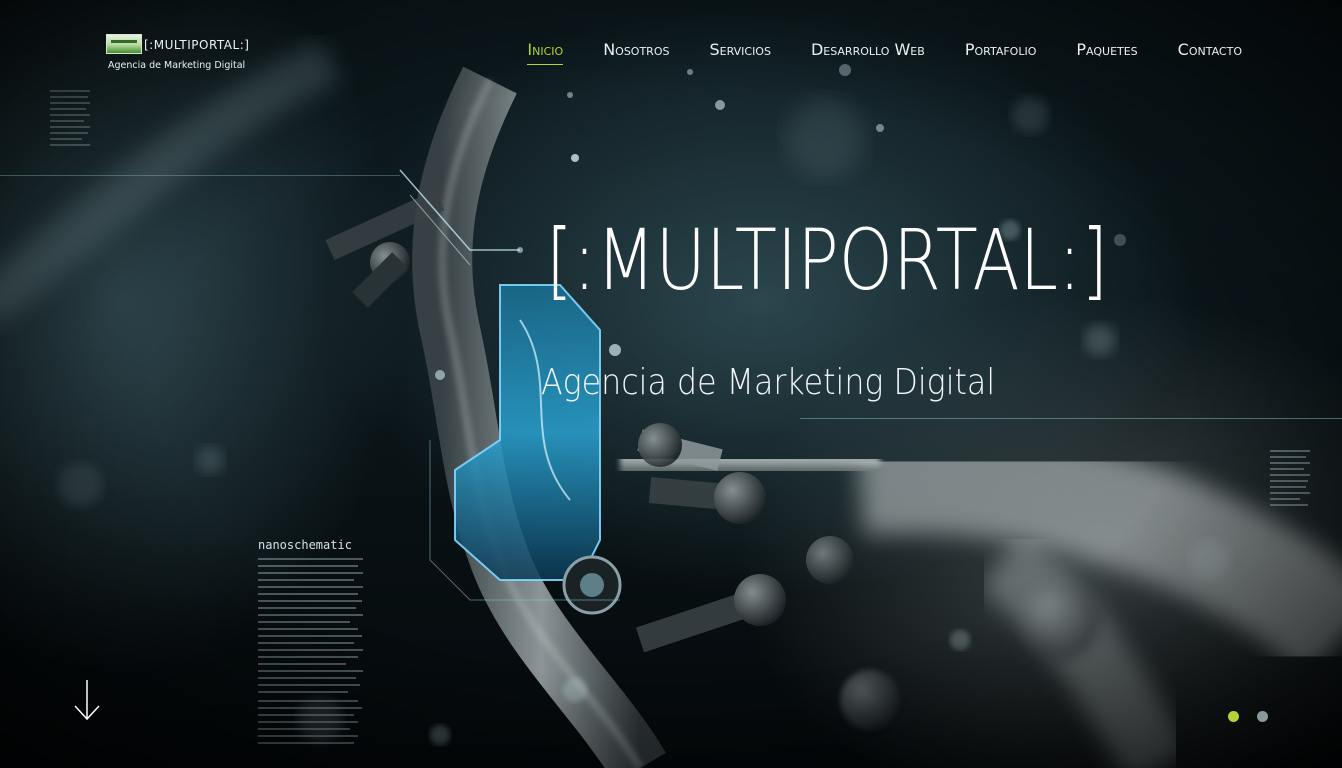 This screenshot has height=768, width=1342. Describe the element at coordinates (200, 175) in the screenshot. I see `decorative-line-left` at that location.